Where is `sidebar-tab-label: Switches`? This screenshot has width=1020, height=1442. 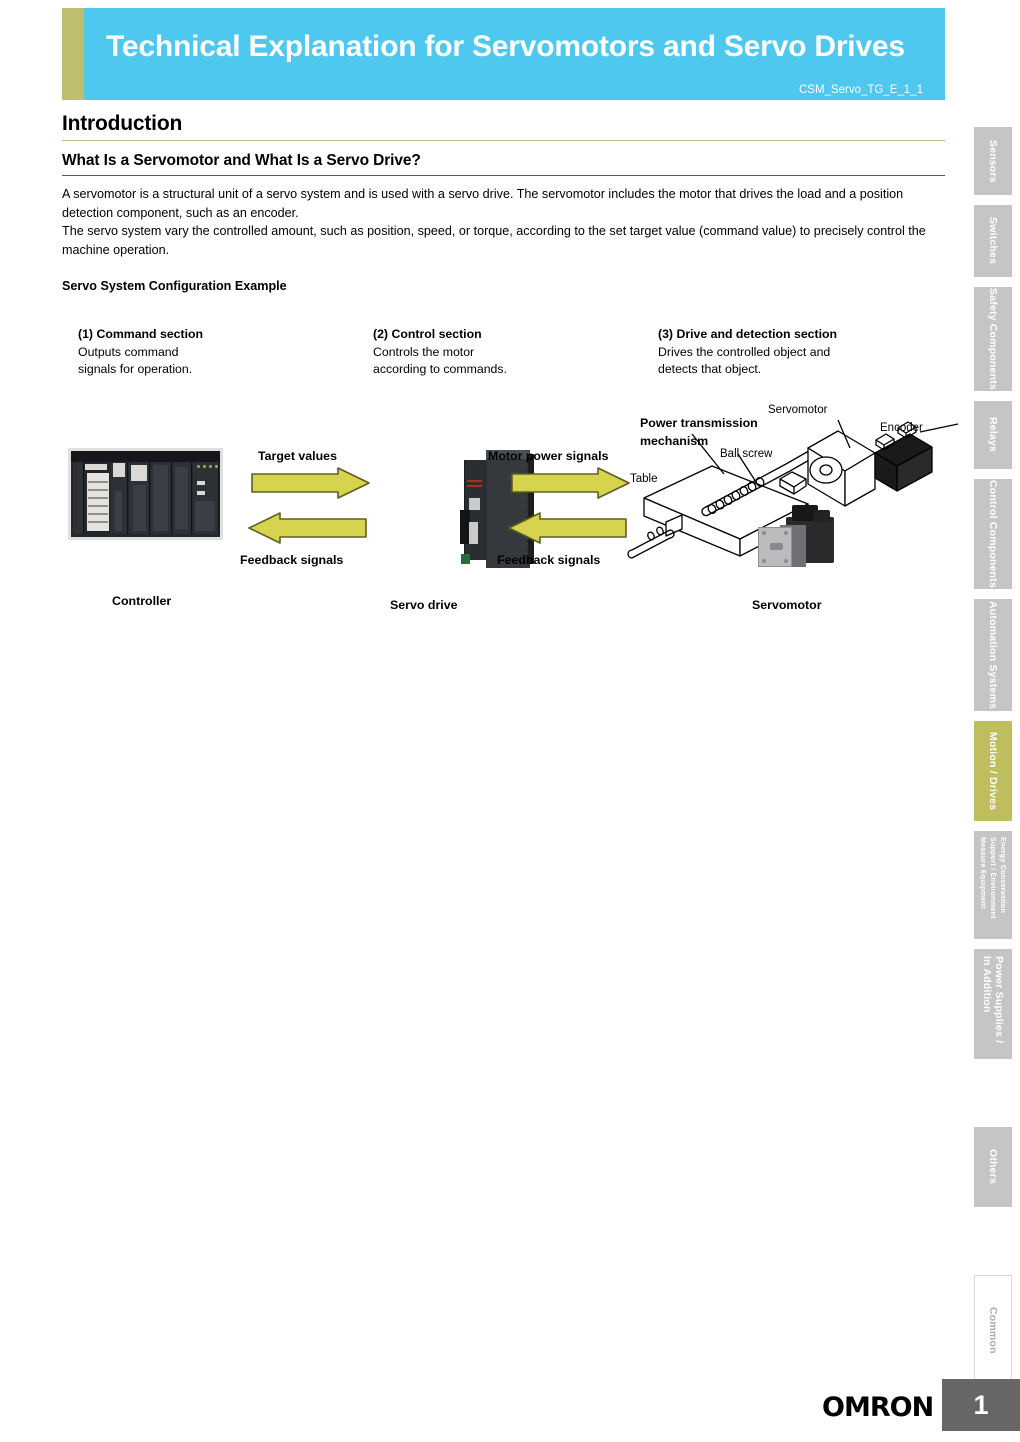 sidebar-tab-label: Switches is located at coordinates (993, 241).